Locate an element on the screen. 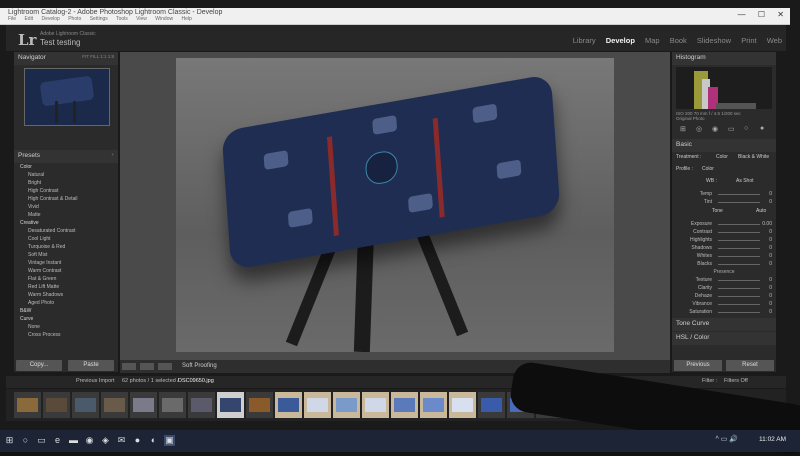  module-library: Library is located at coordinates (584, 40).